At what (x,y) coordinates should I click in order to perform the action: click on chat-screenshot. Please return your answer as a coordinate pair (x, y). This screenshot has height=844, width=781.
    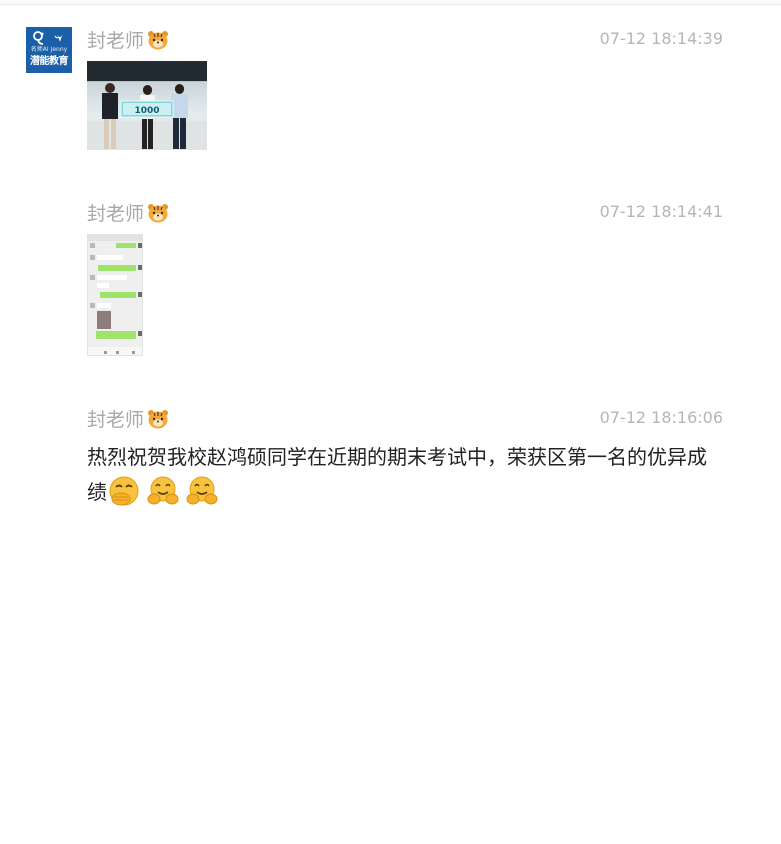
    Looking at the image, I should click on (115, 295).